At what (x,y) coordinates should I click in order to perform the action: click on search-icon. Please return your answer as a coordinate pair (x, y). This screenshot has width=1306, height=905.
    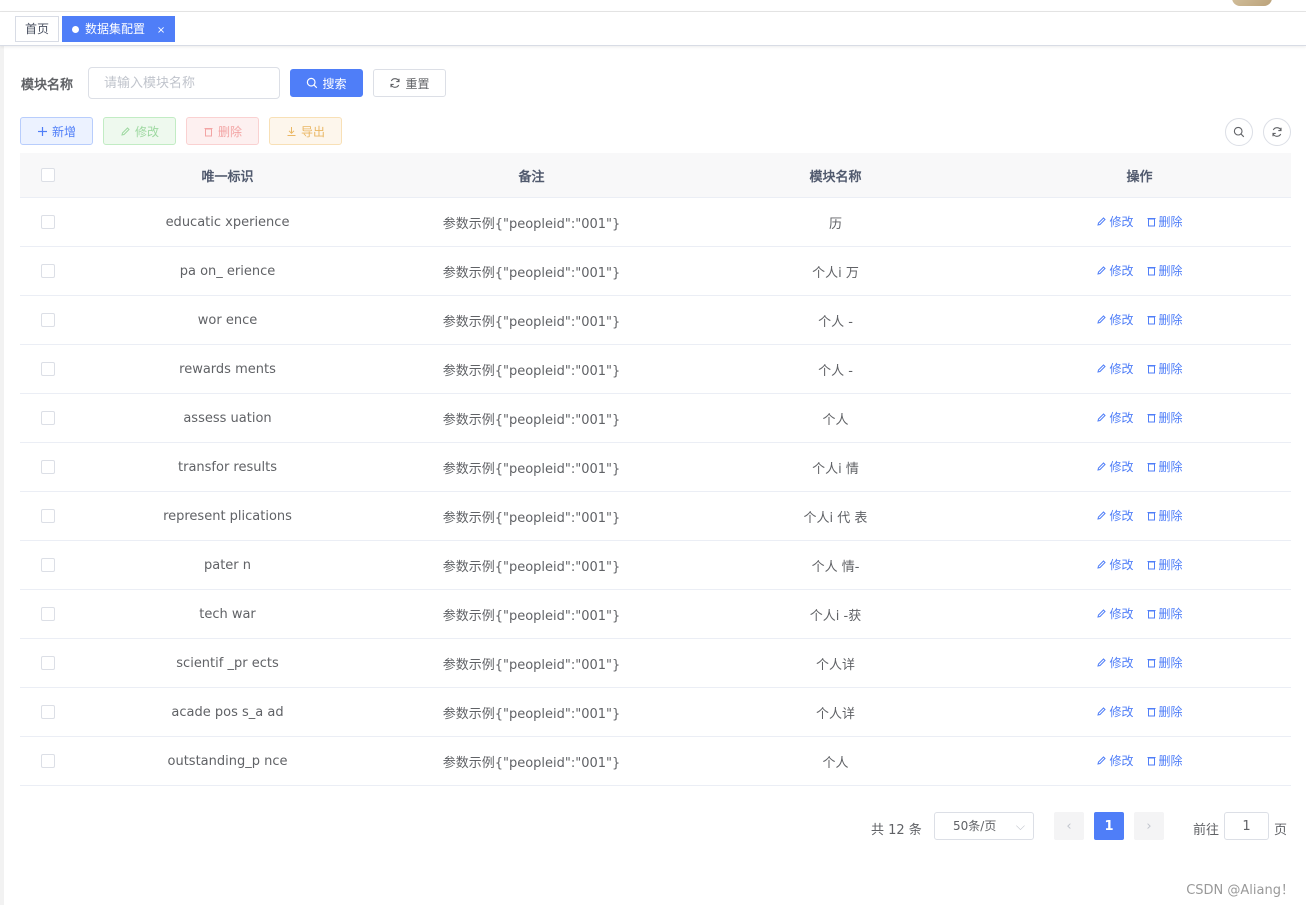
    Looking at the image, I should click on (1239, 132).